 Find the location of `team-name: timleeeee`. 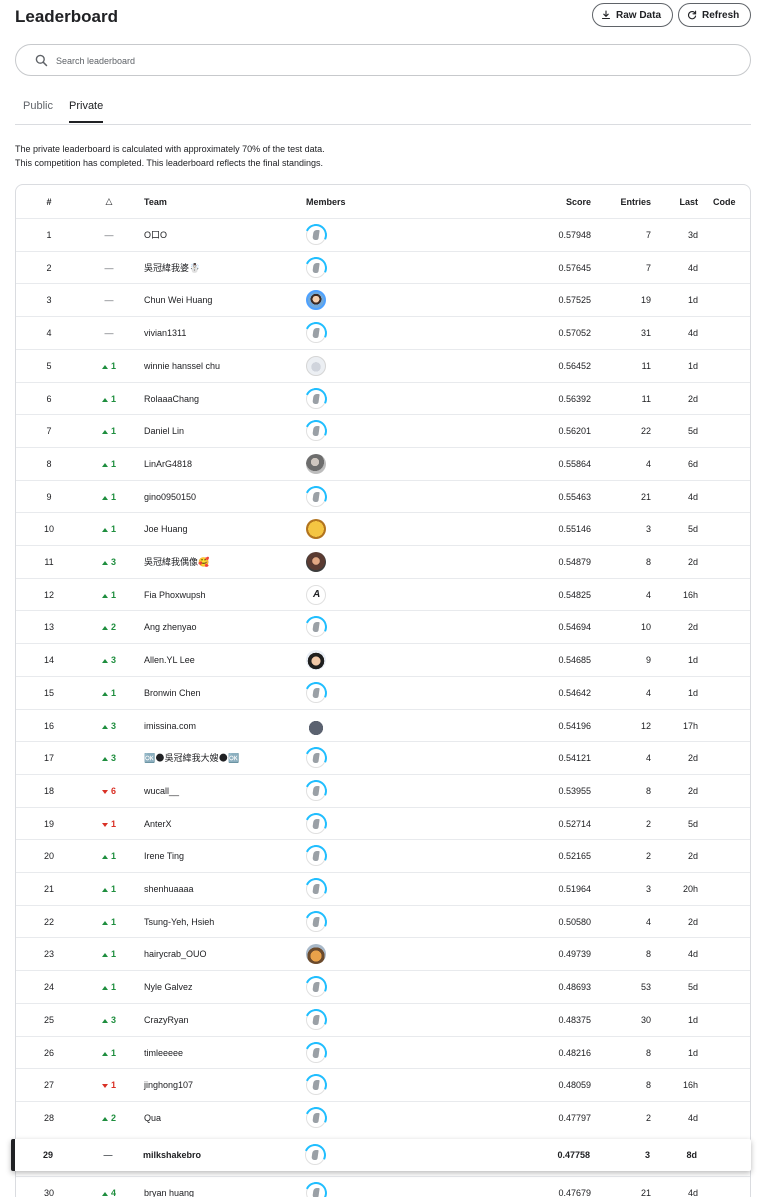

team-name: timleeeee is located at coordinates (224, 1052).